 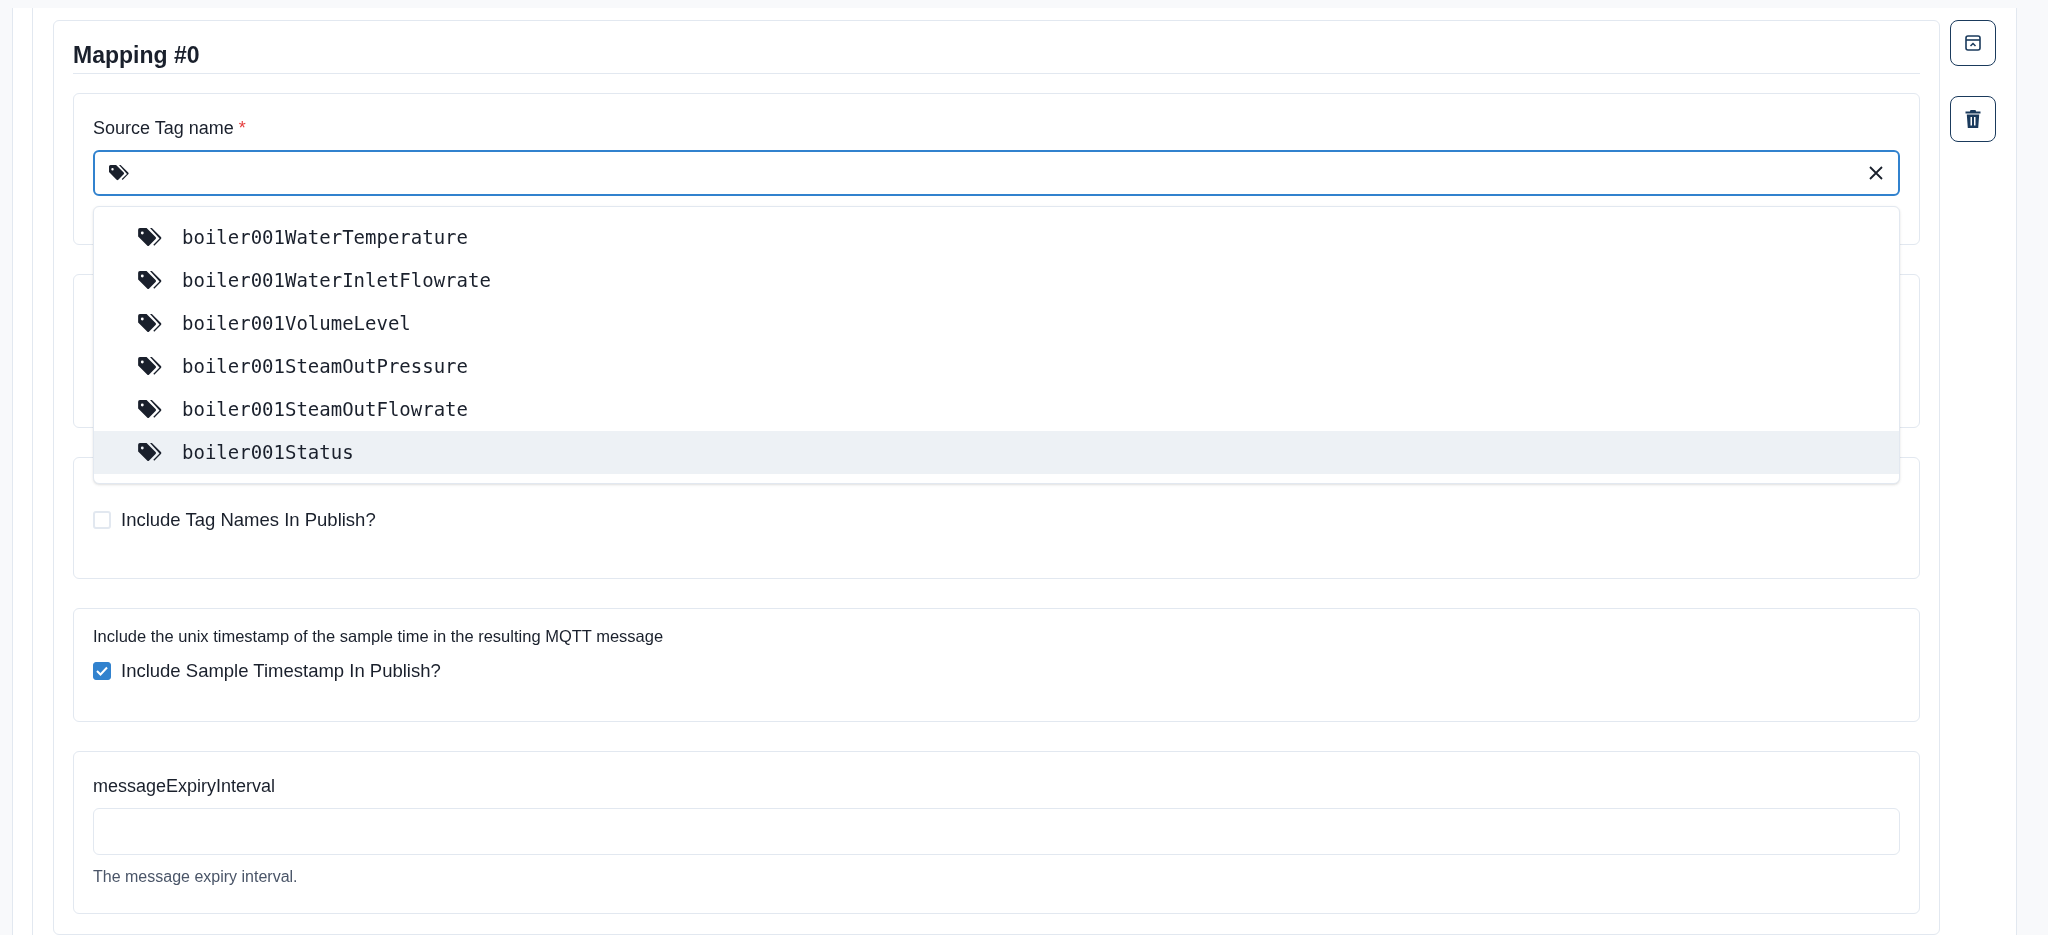 What do you see at coordinates (185, 786) in the screenshot?
I see `field-label: messageExpiryInterval` at bounding box center [185, 786].